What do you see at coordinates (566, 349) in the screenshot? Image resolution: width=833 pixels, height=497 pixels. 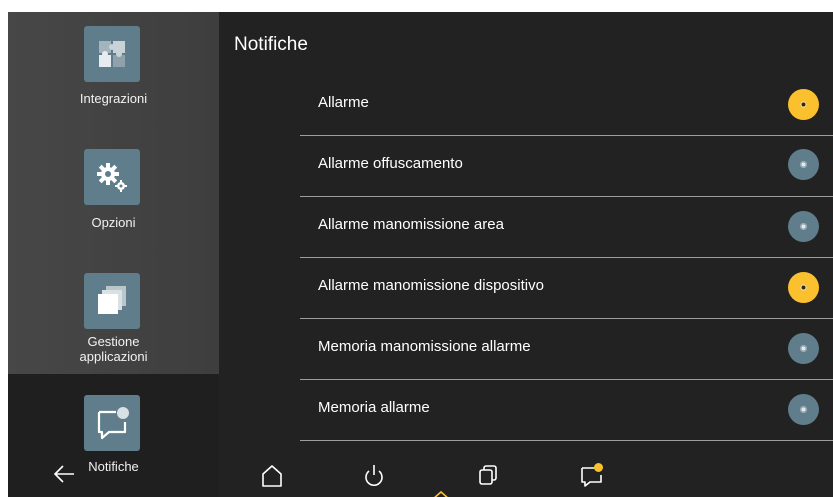 I see `notification-row-memoria-manomissione-allarme: Memoria manomissione allarme` at bounding box center [566, 349].